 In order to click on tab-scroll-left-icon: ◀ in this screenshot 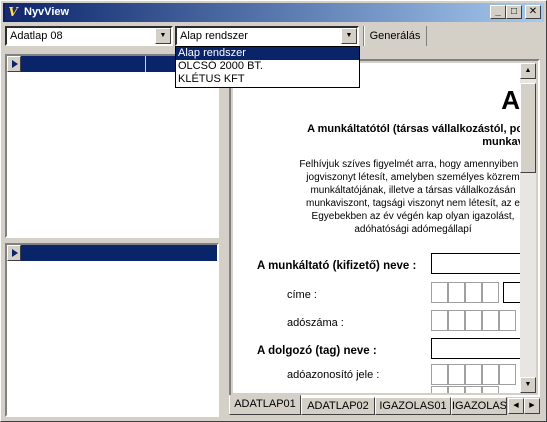, I will do `click(516, 406)`.